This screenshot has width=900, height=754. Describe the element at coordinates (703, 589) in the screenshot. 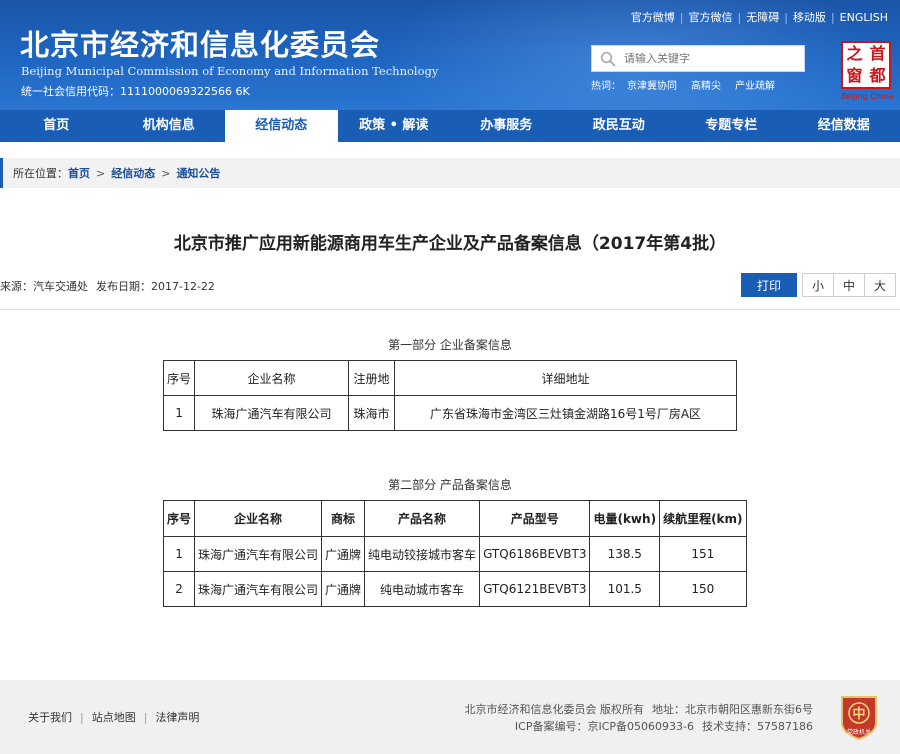

I see `table-cell: 150` at that location.